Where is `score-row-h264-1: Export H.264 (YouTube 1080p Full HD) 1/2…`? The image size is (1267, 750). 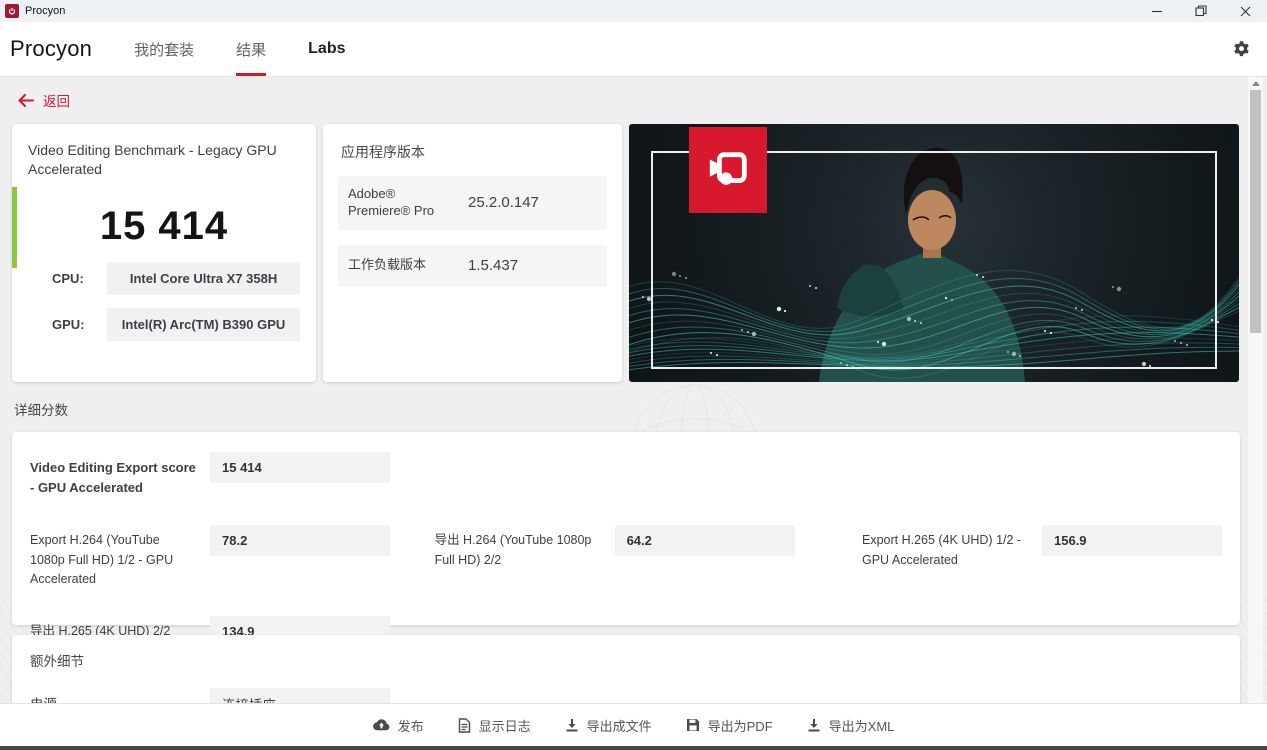
score-row-h264-1: Export H.264 (YouTube 1080p Full HD) 1/2… is located at coordinates (232, 557).